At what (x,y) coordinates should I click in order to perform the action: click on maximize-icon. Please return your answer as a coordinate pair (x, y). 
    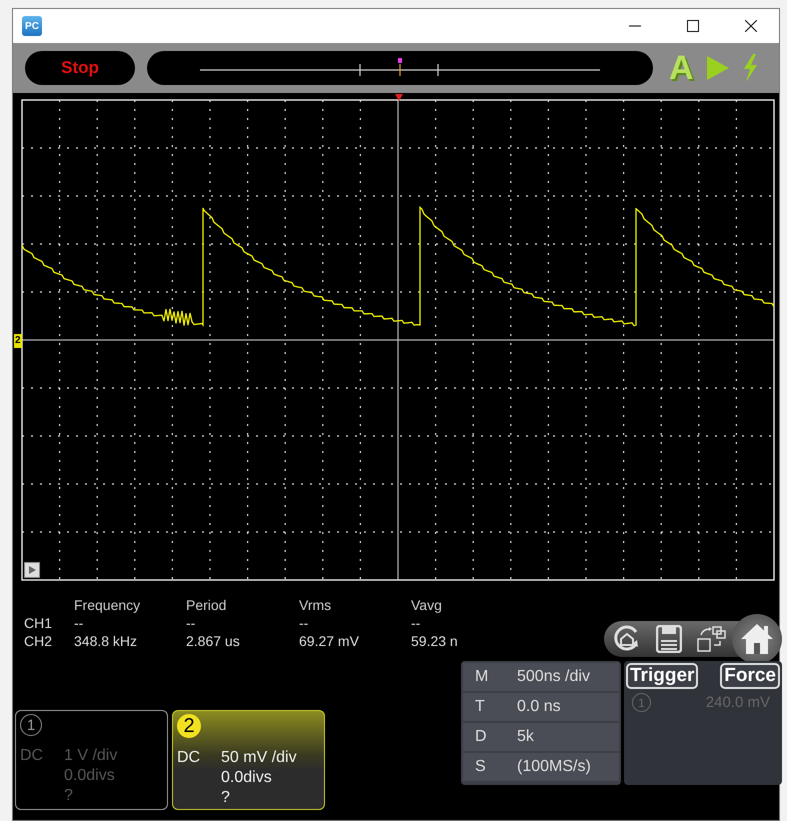
    Looking at the image, I should click on (693, 26).